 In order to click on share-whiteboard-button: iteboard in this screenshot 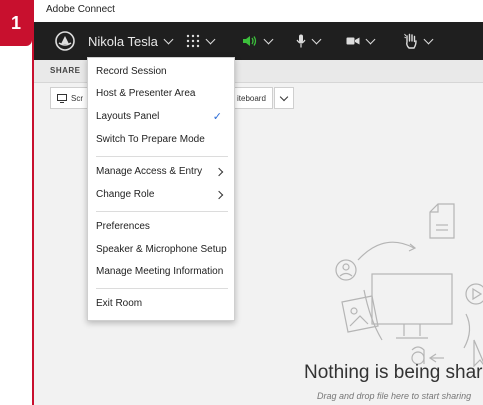, I will do `click(251, 98)`.